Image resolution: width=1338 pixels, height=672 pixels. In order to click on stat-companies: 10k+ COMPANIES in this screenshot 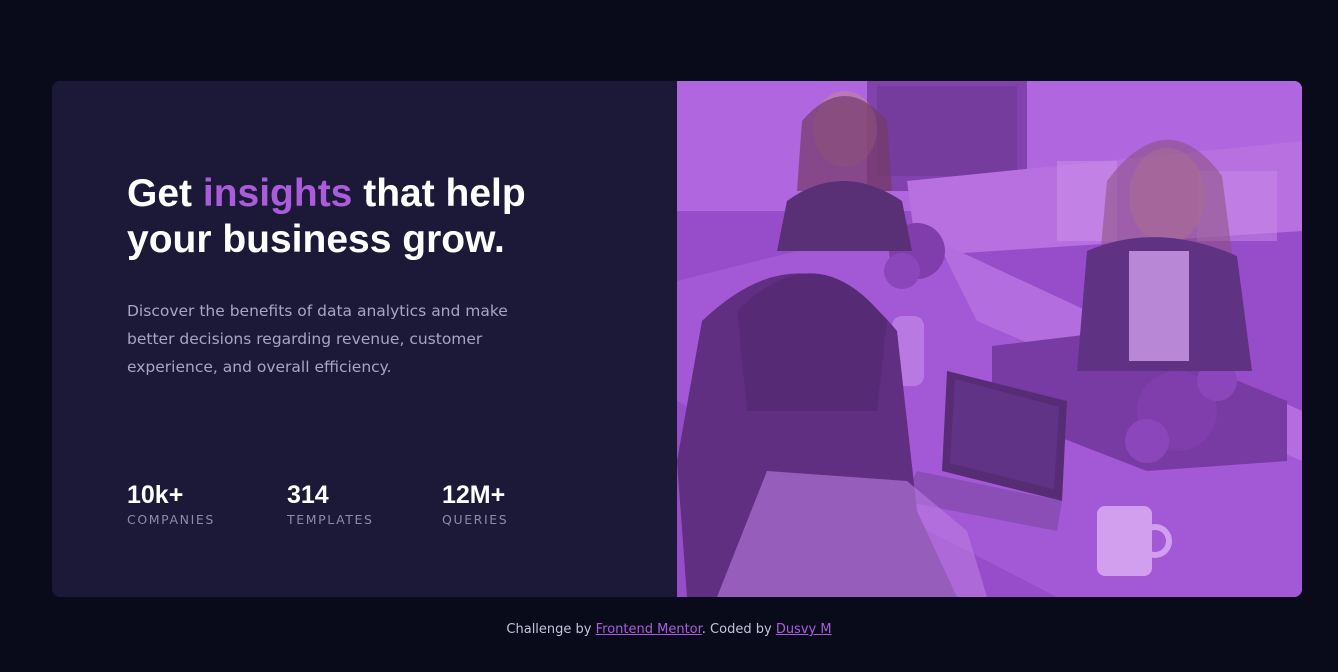, I will do `click(171, 504)`.